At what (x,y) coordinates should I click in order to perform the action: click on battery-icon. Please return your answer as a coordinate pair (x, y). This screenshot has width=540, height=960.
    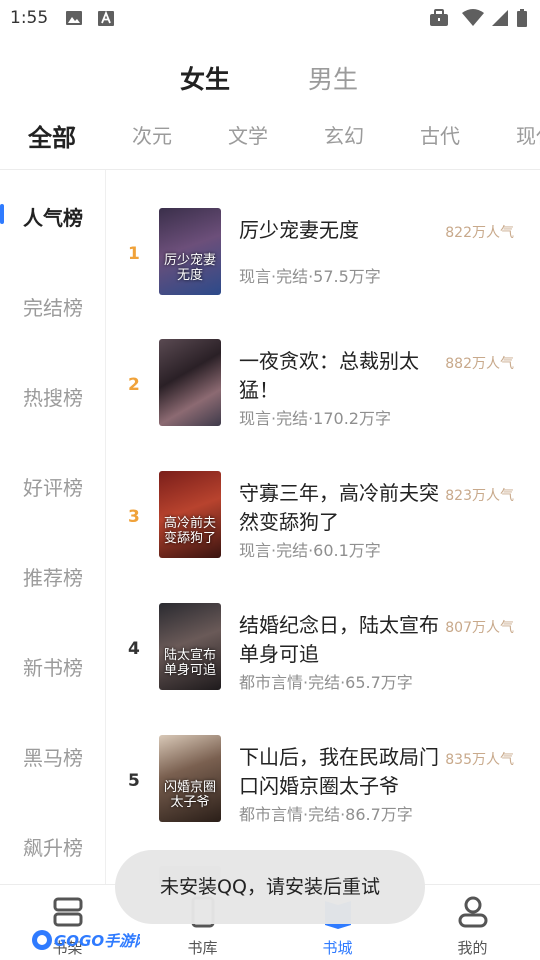
    Looking at the image, I should click on (522, 18).